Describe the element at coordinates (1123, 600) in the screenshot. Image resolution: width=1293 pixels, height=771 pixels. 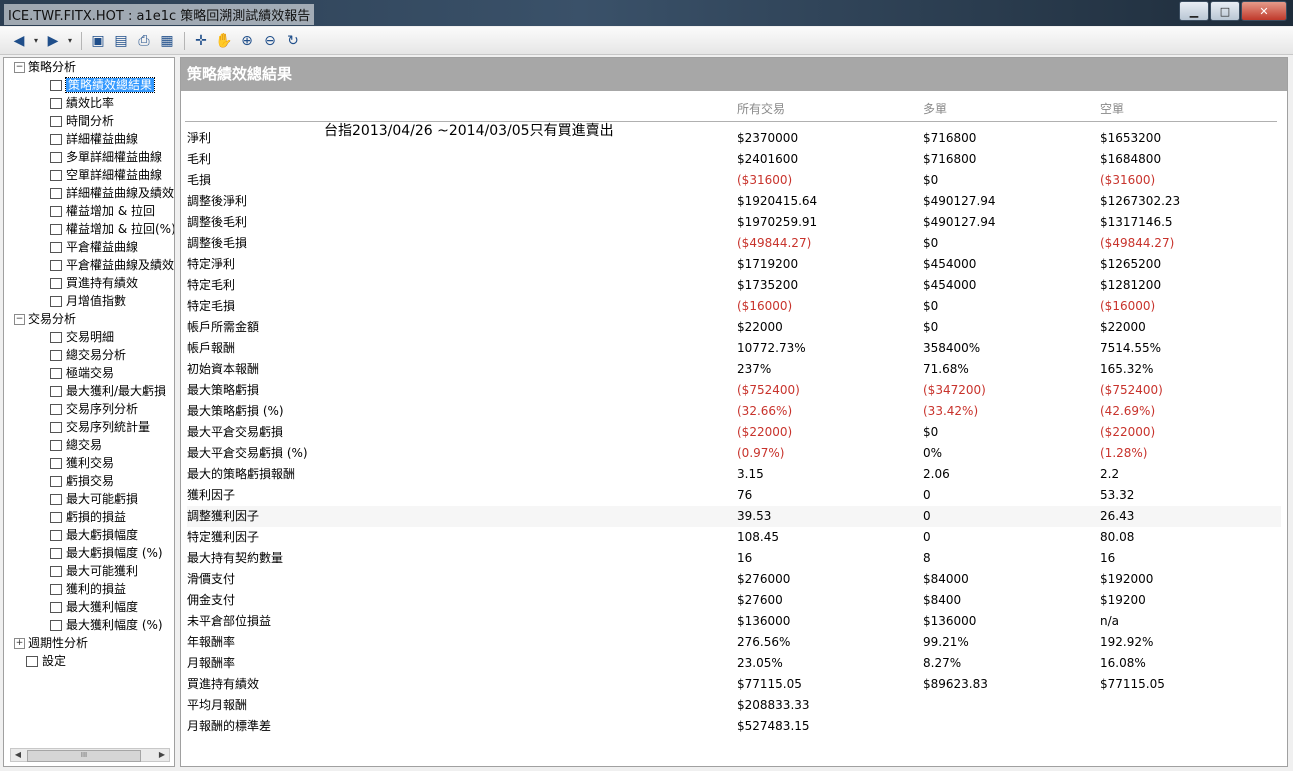
I see `cell-short: $19200` at that location.